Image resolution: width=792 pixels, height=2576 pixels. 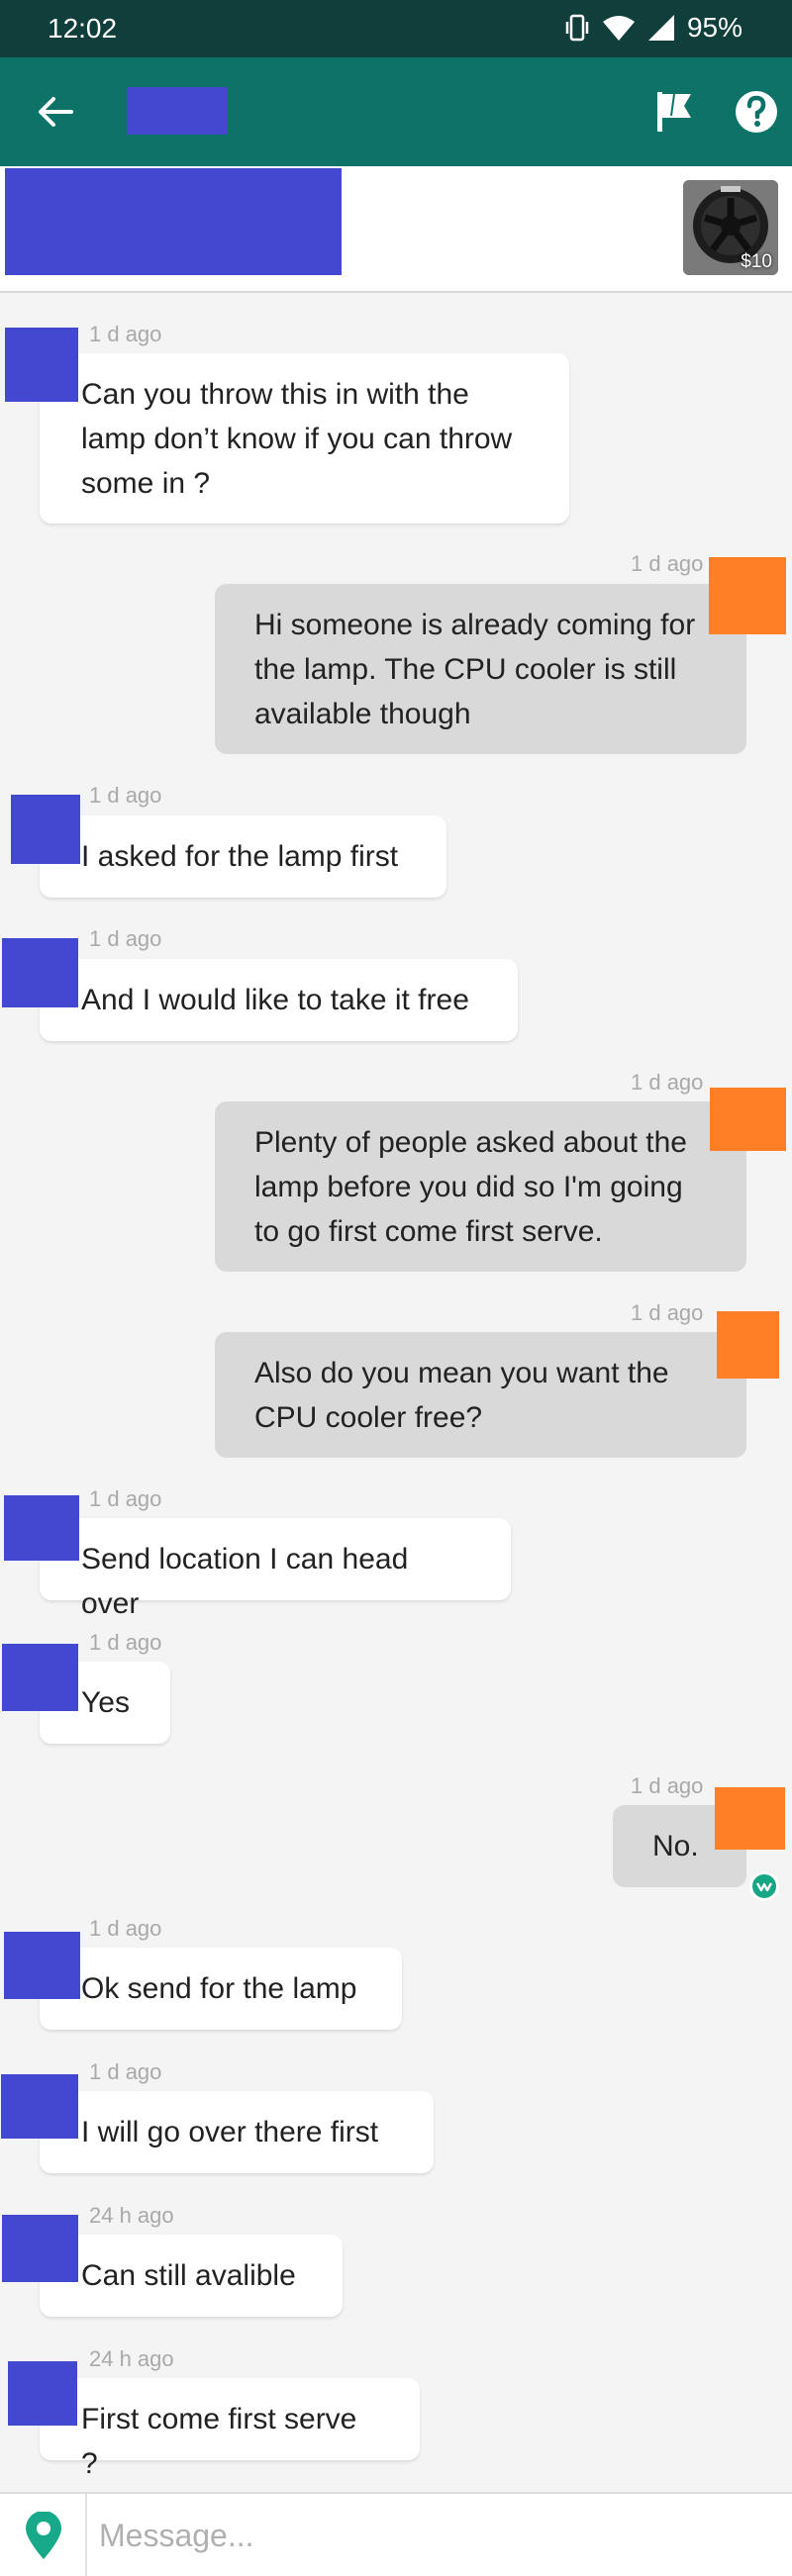 I want to click on wifi-icon, so click(x=619, y=28).